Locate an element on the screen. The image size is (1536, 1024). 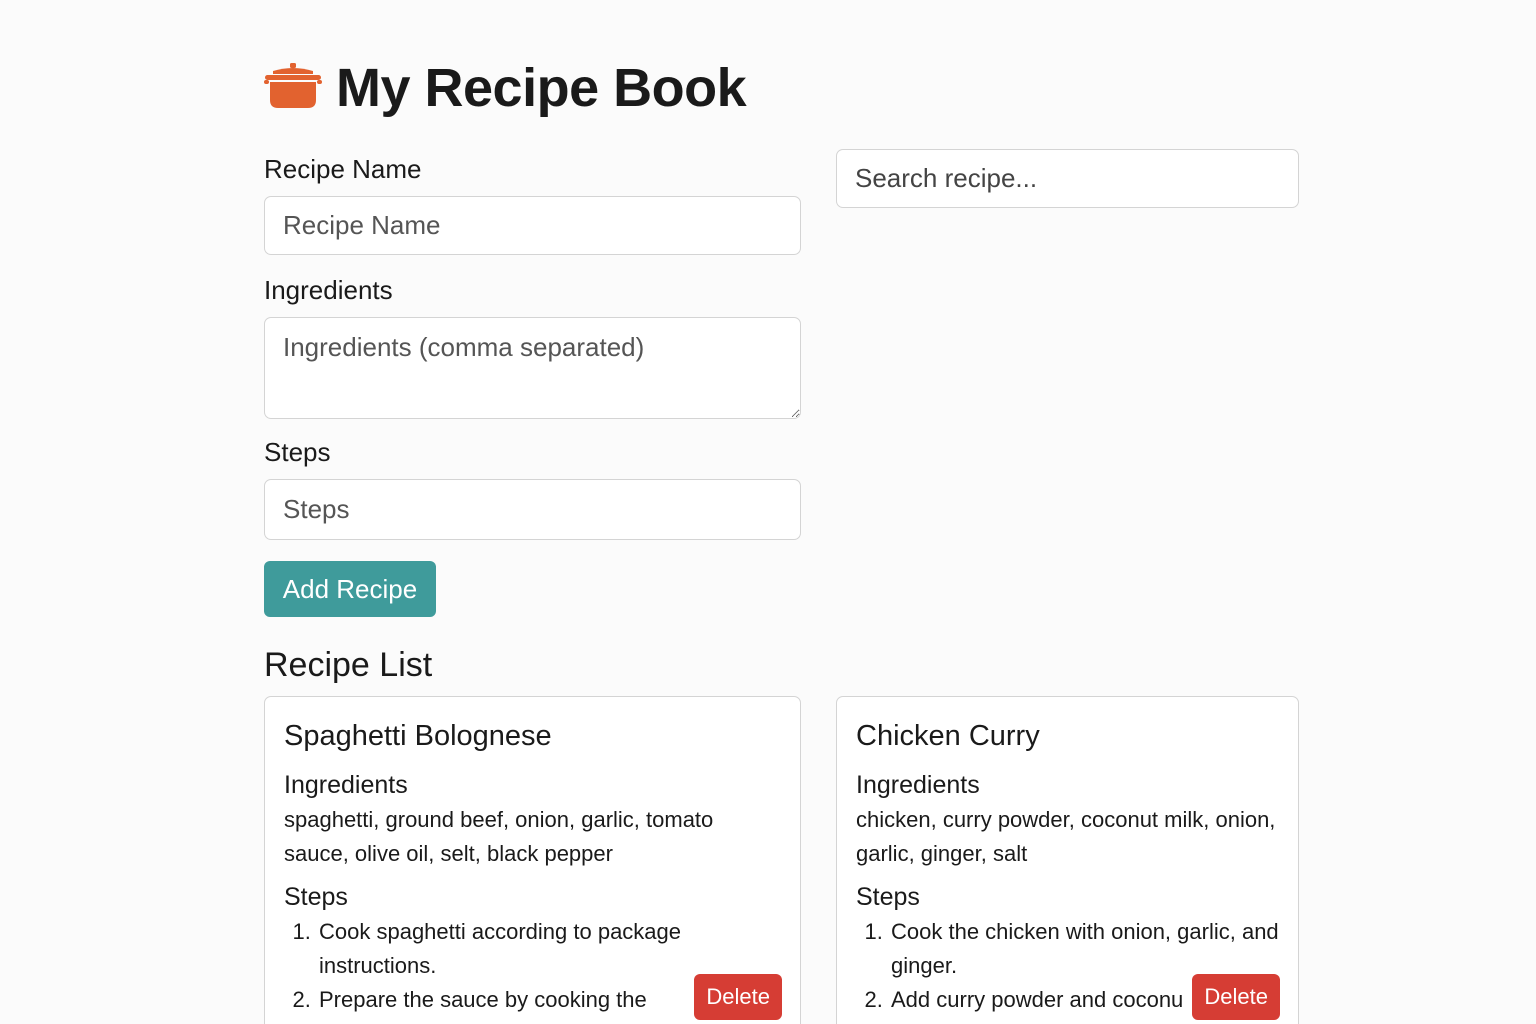
steps-input is located at coordinates (532, 509).